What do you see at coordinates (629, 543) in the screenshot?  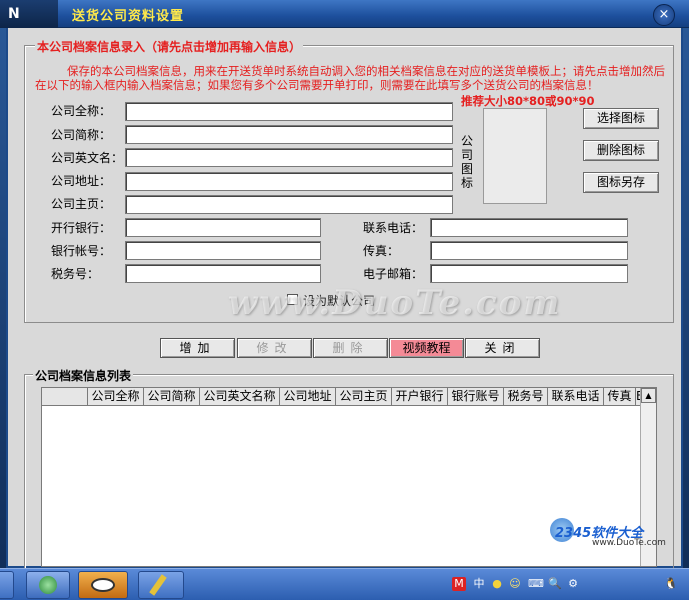 I see `brand-url: www.DuoTe.com` at bounding box center [629, 543].